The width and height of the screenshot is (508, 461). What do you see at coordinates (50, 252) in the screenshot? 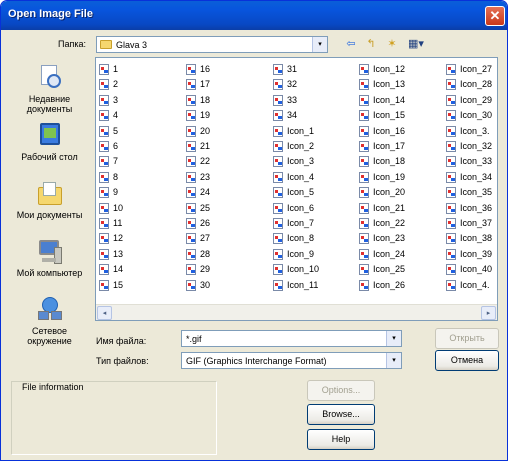
I see `my-computer-icon` at bounding box center [50, 252].